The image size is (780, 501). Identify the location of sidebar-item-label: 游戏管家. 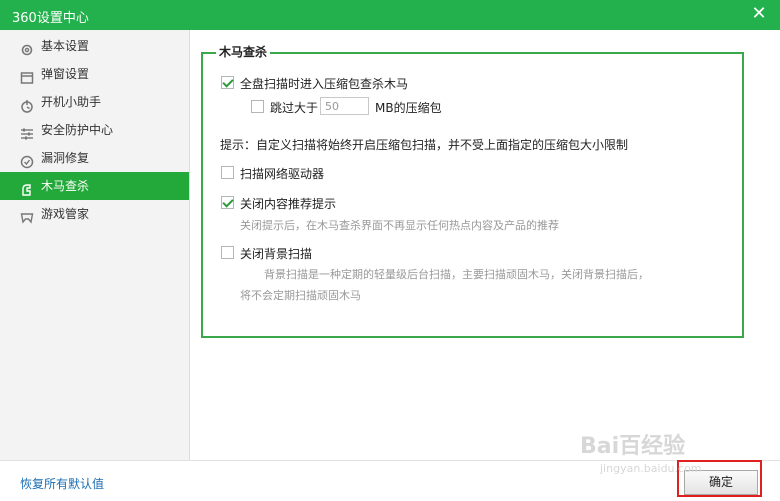
(65, 214).